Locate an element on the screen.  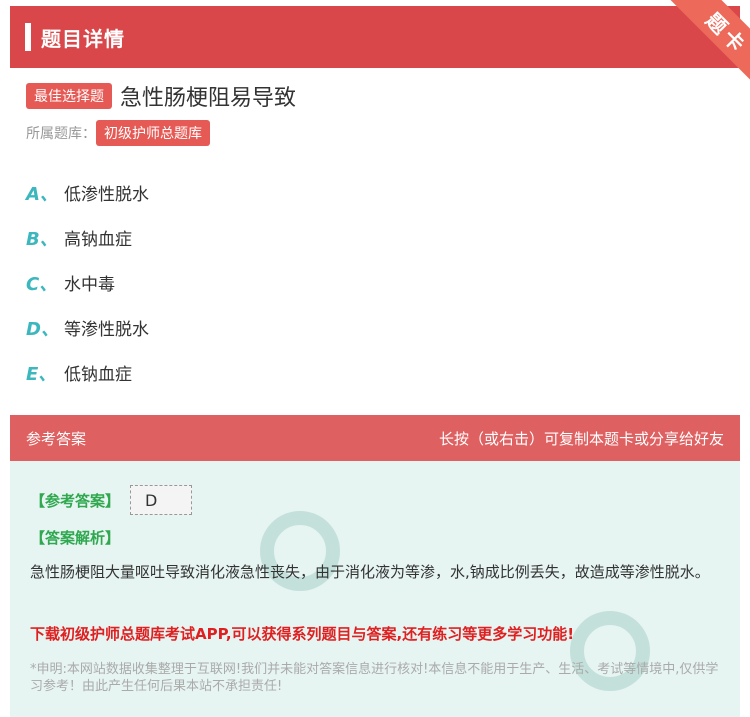
reference-answer-row: 【参考答案】 D is located at coordinates (111, 500).